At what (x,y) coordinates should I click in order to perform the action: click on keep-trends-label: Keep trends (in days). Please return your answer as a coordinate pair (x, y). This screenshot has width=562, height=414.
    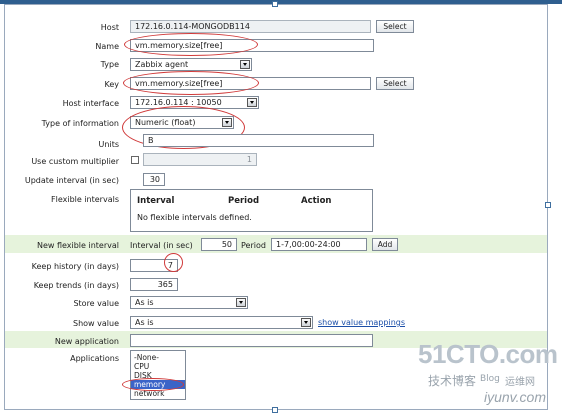
    Looking at the image, I should click on (76, 285).